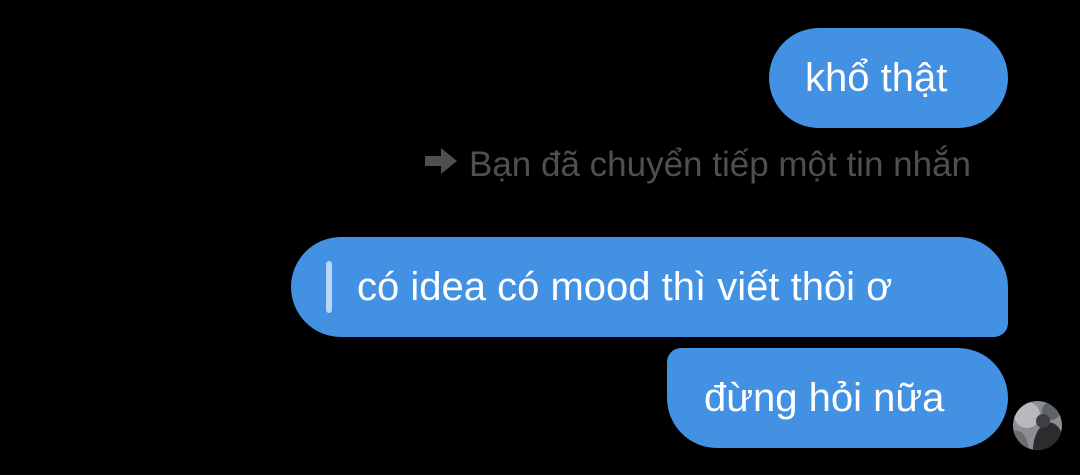 Image resolution: width=1080 pixels, height=475 pixels. I want to click on forwarded-message-bubble: có idea có mood thì viết thôi ơ, so click(649, 287).